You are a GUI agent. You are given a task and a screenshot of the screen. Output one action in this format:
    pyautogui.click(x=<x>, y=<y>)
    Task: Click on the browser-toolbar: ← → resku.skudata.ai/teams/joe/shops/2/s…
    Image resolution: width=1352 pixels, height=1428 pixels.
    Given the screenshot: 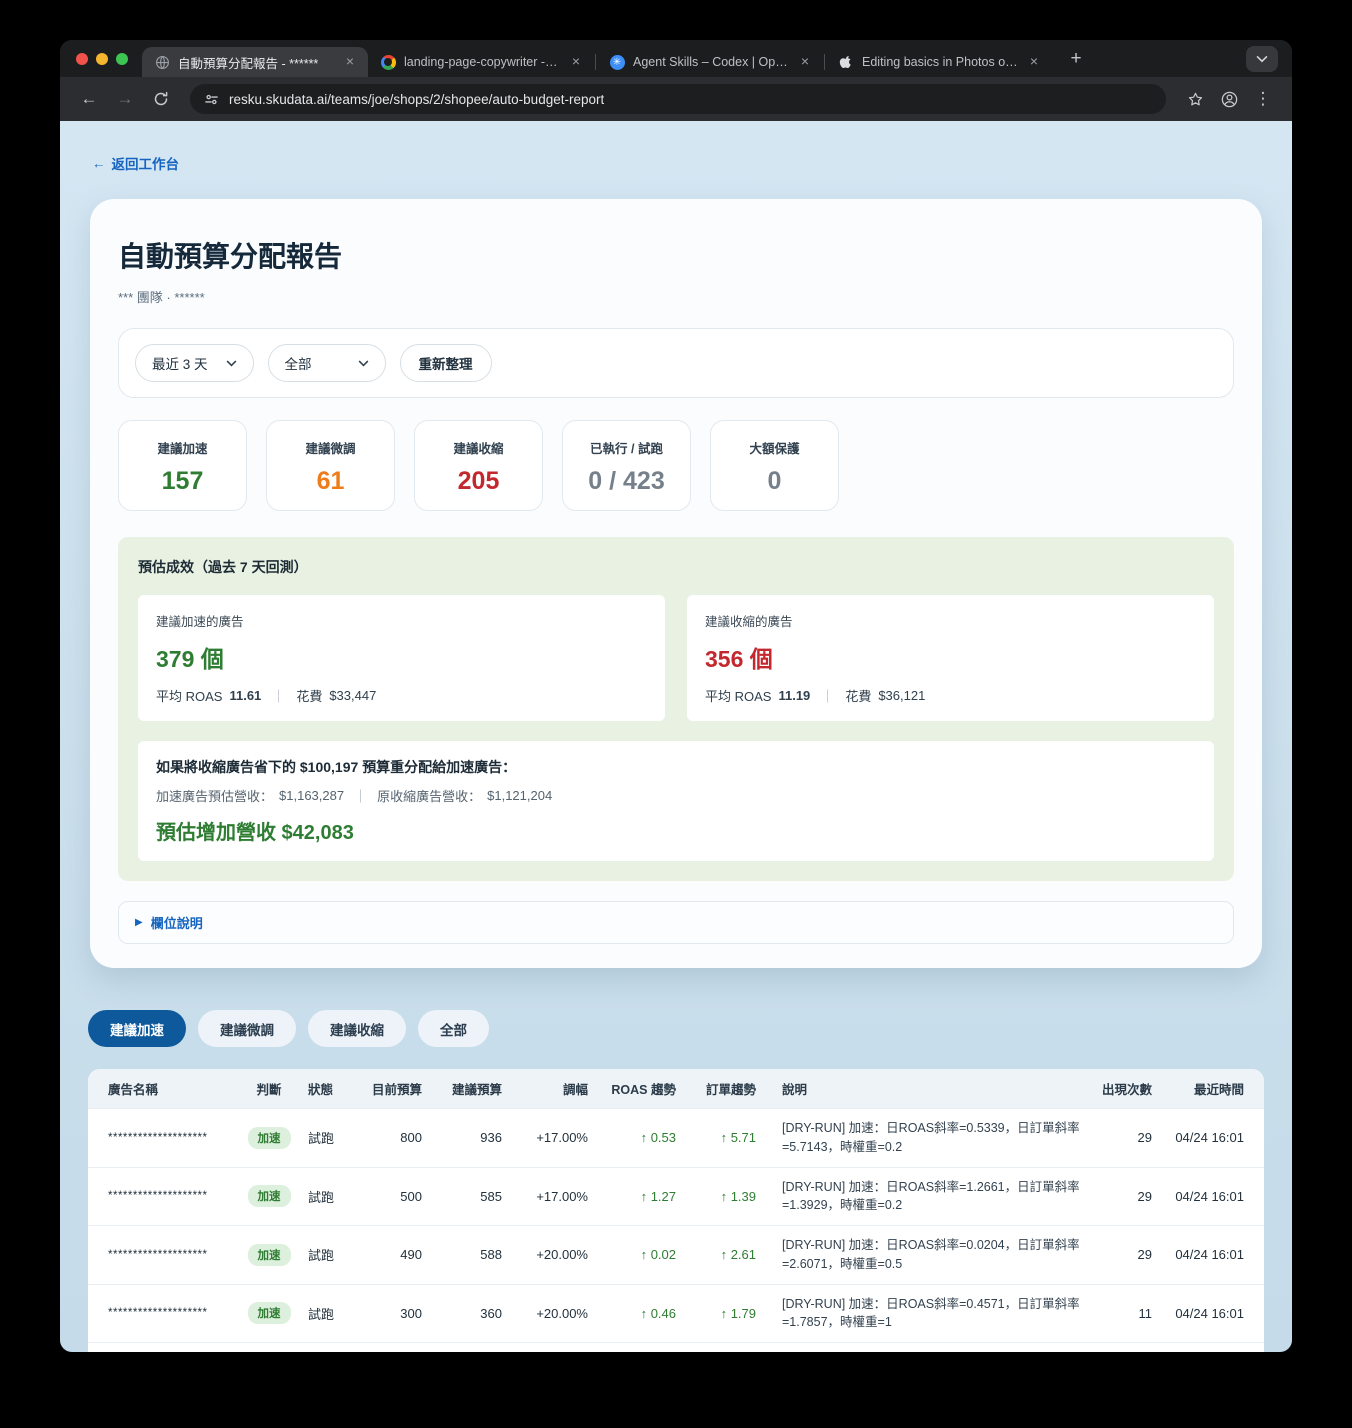 What is the action you would take?
    pyautogui.click(x=676, y=99)
    